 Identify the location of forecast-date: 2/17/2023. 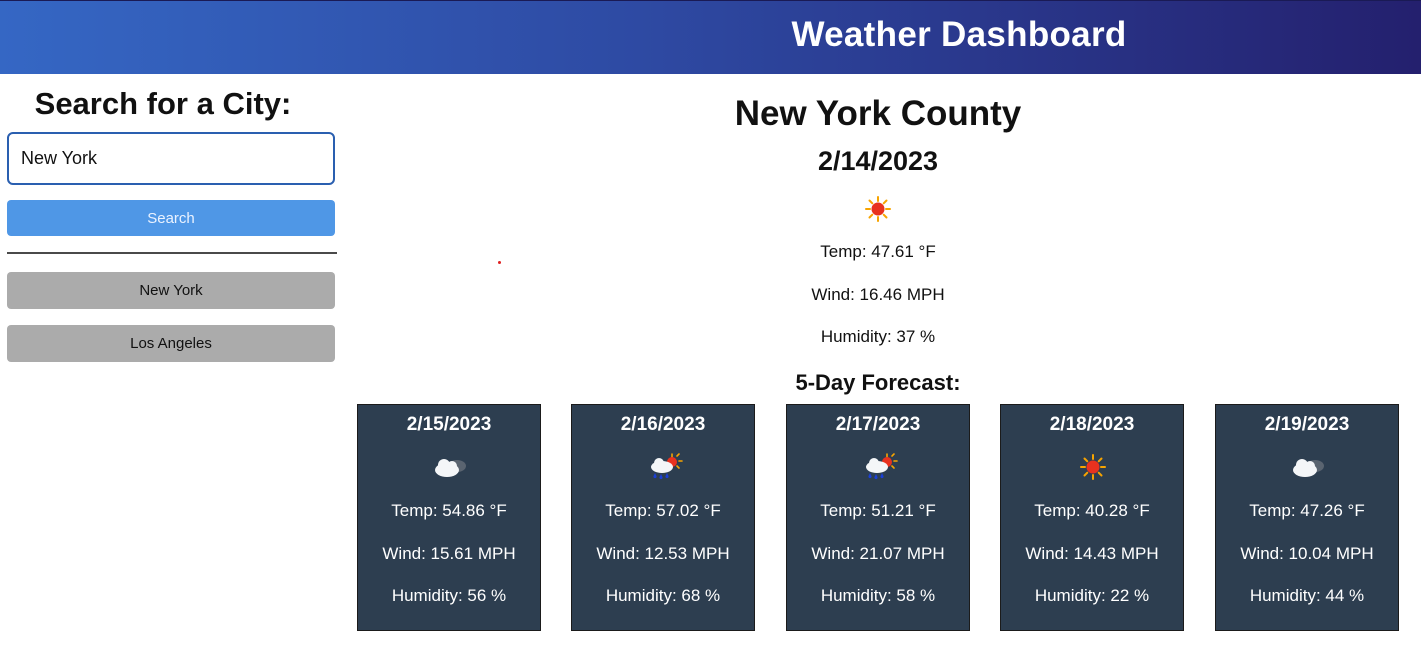
(878, 424).